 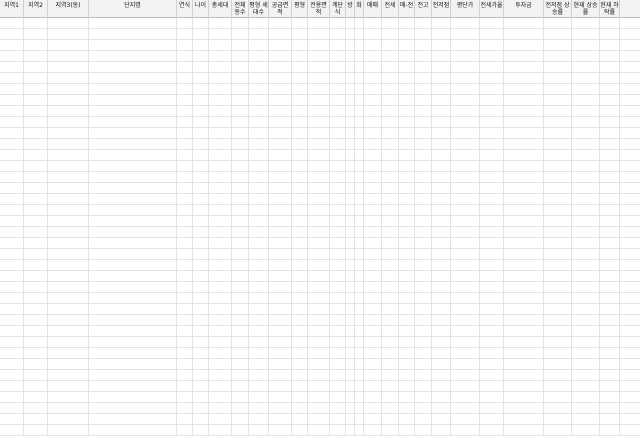 I want to click on column-header: 계단식, so click(x=338, y=9).